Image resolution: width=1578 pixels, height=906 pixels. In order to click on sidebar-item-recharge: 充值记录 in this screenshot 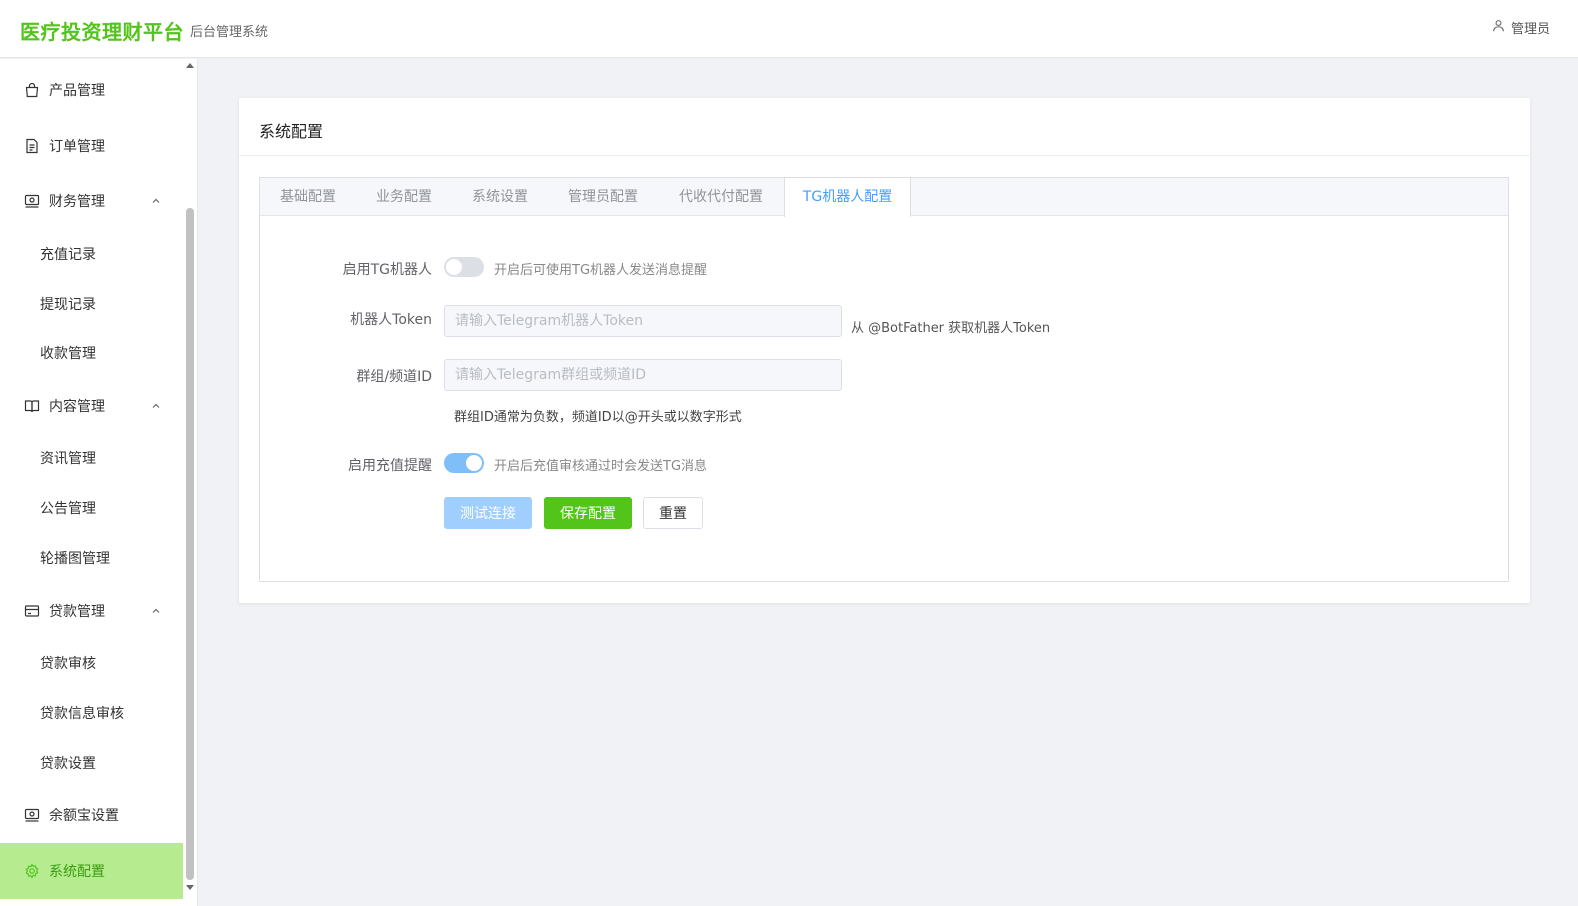, I will do `click(91, 254)`.